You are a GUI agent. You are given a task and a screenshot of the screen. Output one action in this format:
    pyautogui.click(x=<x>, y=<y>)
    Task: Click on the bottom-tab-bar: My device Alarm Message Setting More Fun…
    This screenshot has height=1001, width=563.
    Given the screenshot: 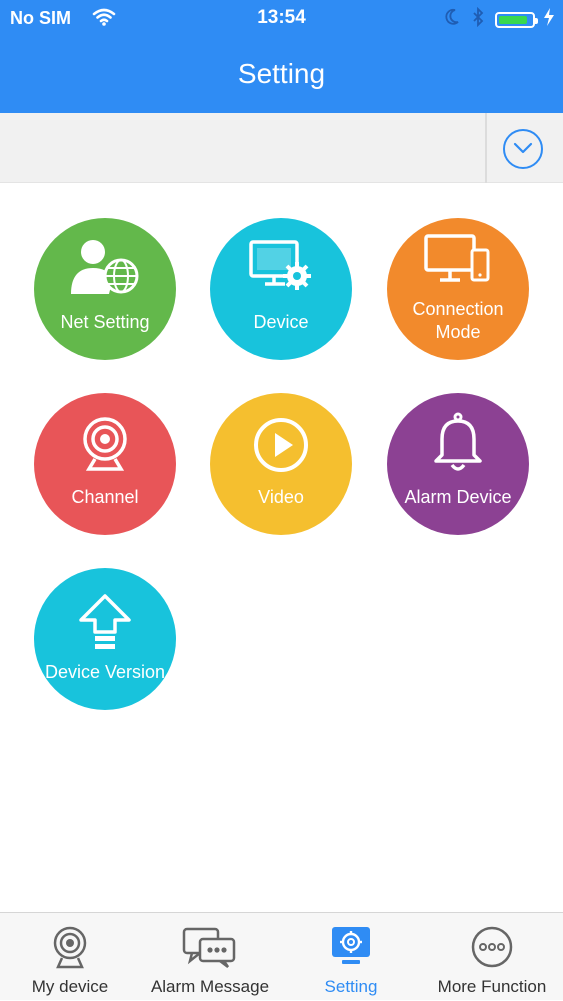 What is the action you would take?
    pyautogui.click(x=281, y=956)
    